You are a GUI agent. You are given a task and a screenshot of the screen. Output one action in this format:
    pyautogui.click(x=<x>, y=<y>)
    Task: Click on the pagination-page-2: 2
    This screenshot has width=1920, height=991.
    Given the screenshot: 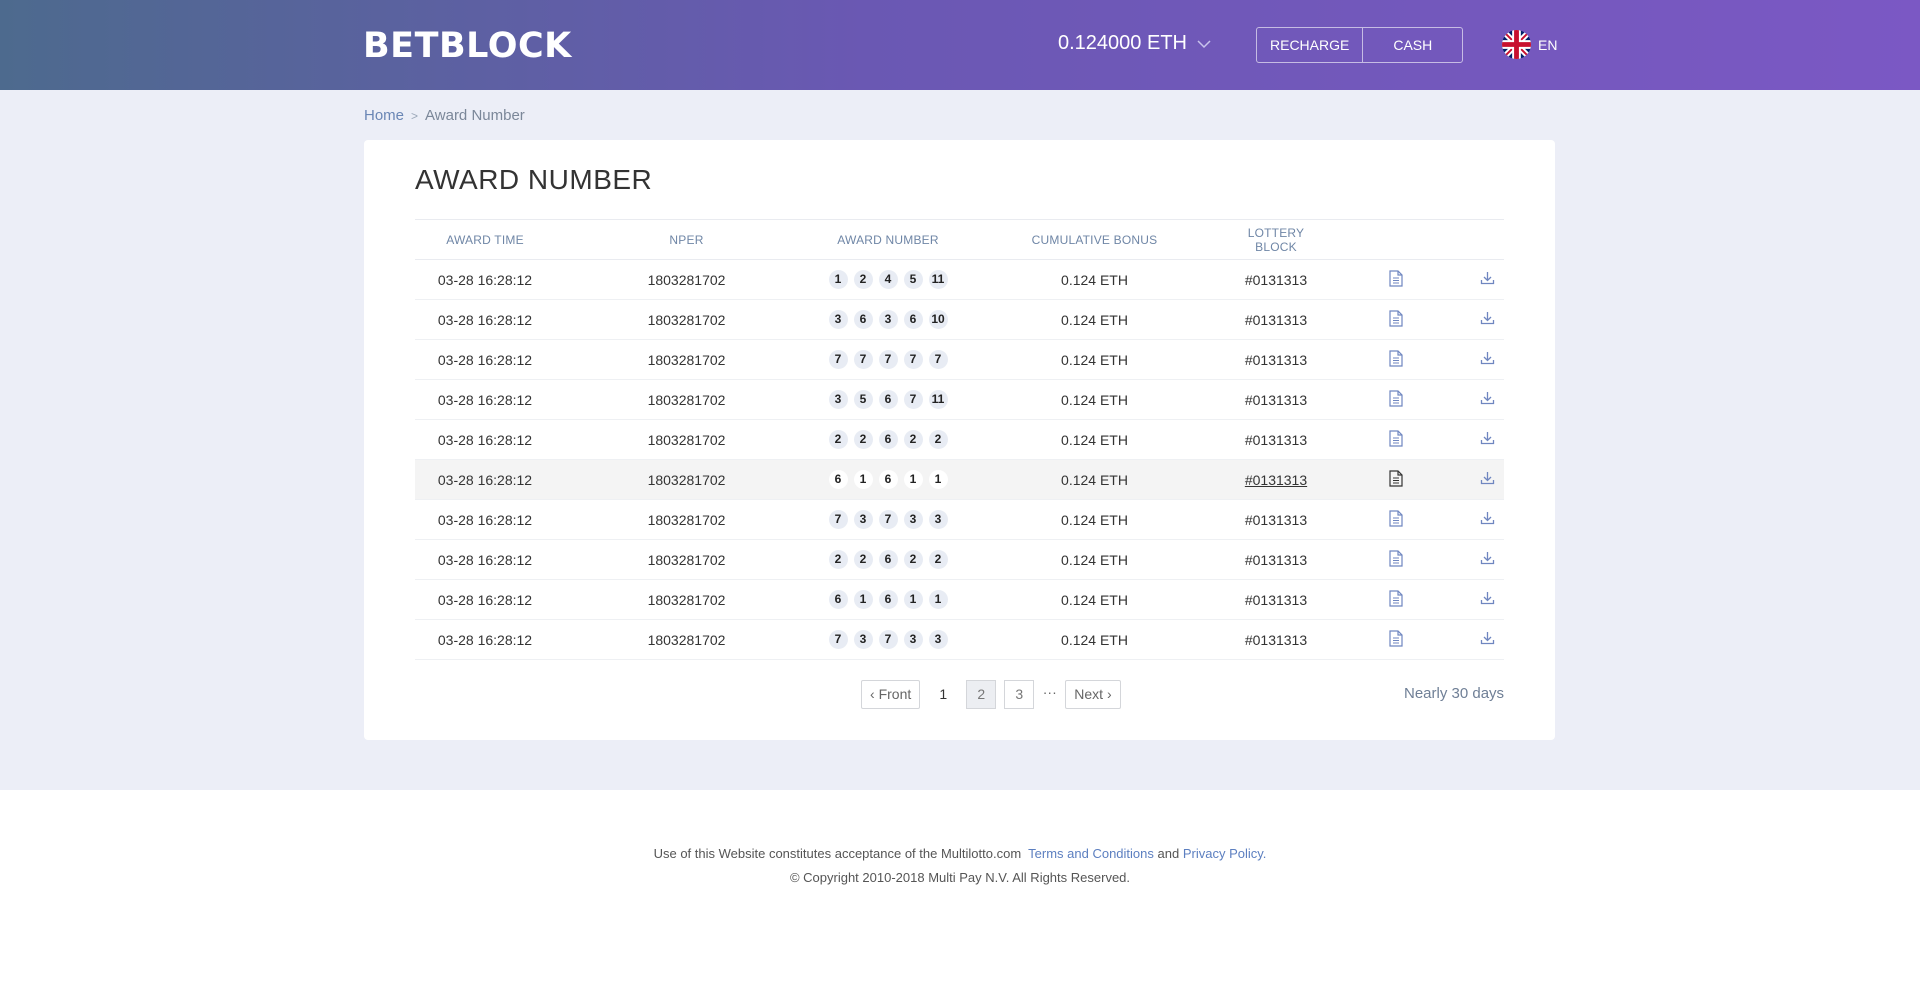 What is the action you would take?
    pyautogui.click(x=981, y=694)
    